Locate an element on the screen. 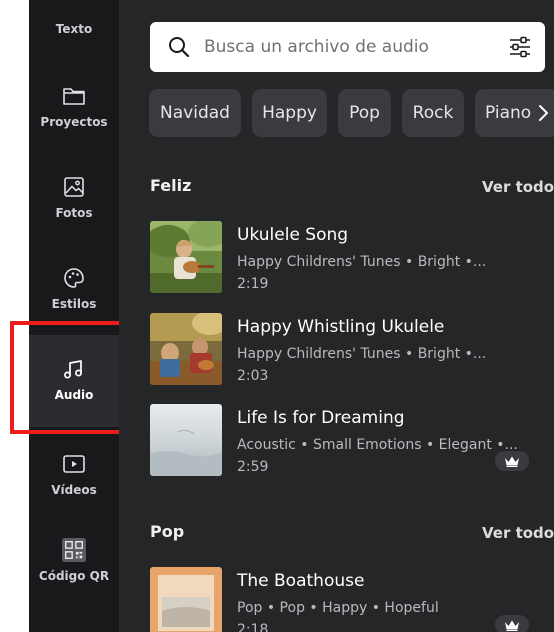 The image size is (554, 632). chevron-right-icon is located at coordinates (543, 113).